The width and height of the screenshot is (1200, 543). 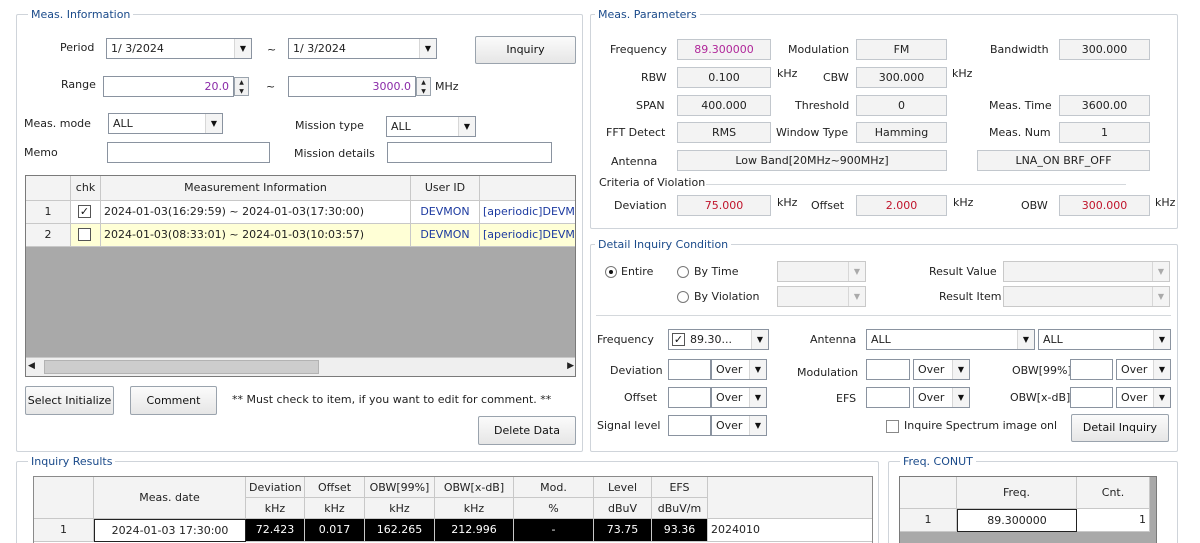 What do you see at coordinates (31, 366) in the screenshot?
I see `scroll-left-icon: ◀` at bounding box center [31, 366].